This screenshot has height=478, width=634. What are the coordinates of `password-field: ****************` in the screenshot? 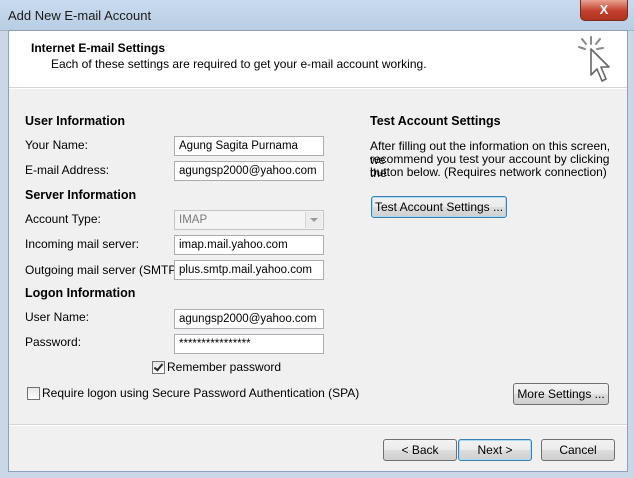 It's located at (249, 344).